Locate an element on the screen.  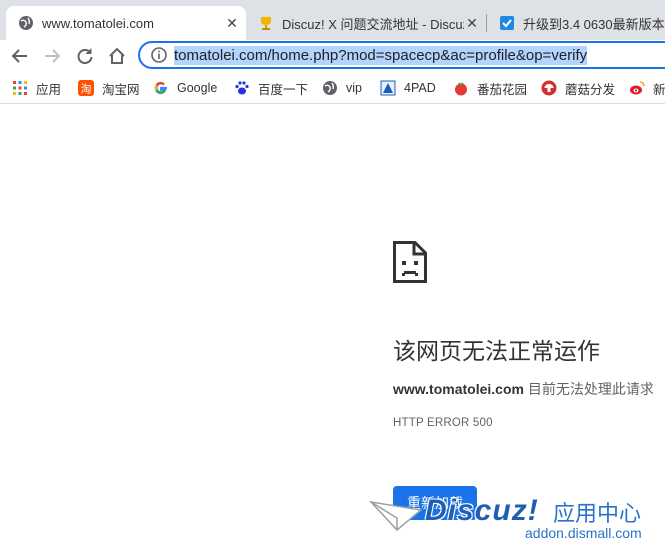
error-description: www.tomatolei.com 目前无法处理此请求 is located at coordinates (523, 389).